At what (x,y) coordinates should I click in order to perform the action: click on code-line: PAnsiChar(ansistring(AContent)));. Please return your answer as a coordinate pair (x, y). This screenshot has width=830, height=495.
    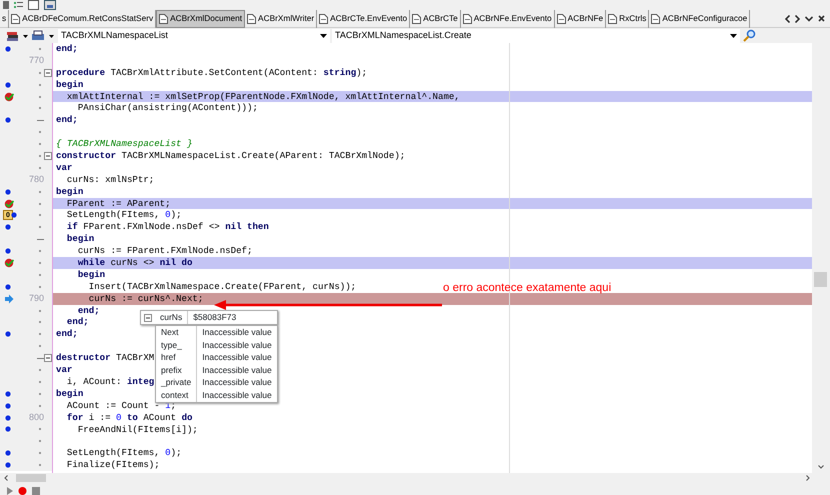
    Looking at the image, I should click on (167, 108).